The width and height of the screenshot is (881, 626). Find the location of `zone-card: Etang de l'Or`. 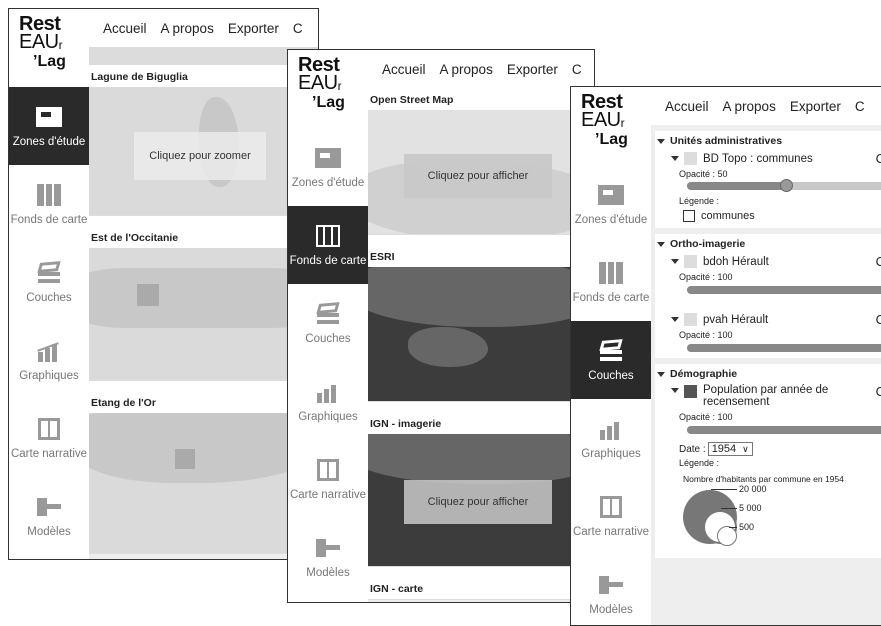

zone-card: Etang de l'Or is located at coordinates (203, 467).